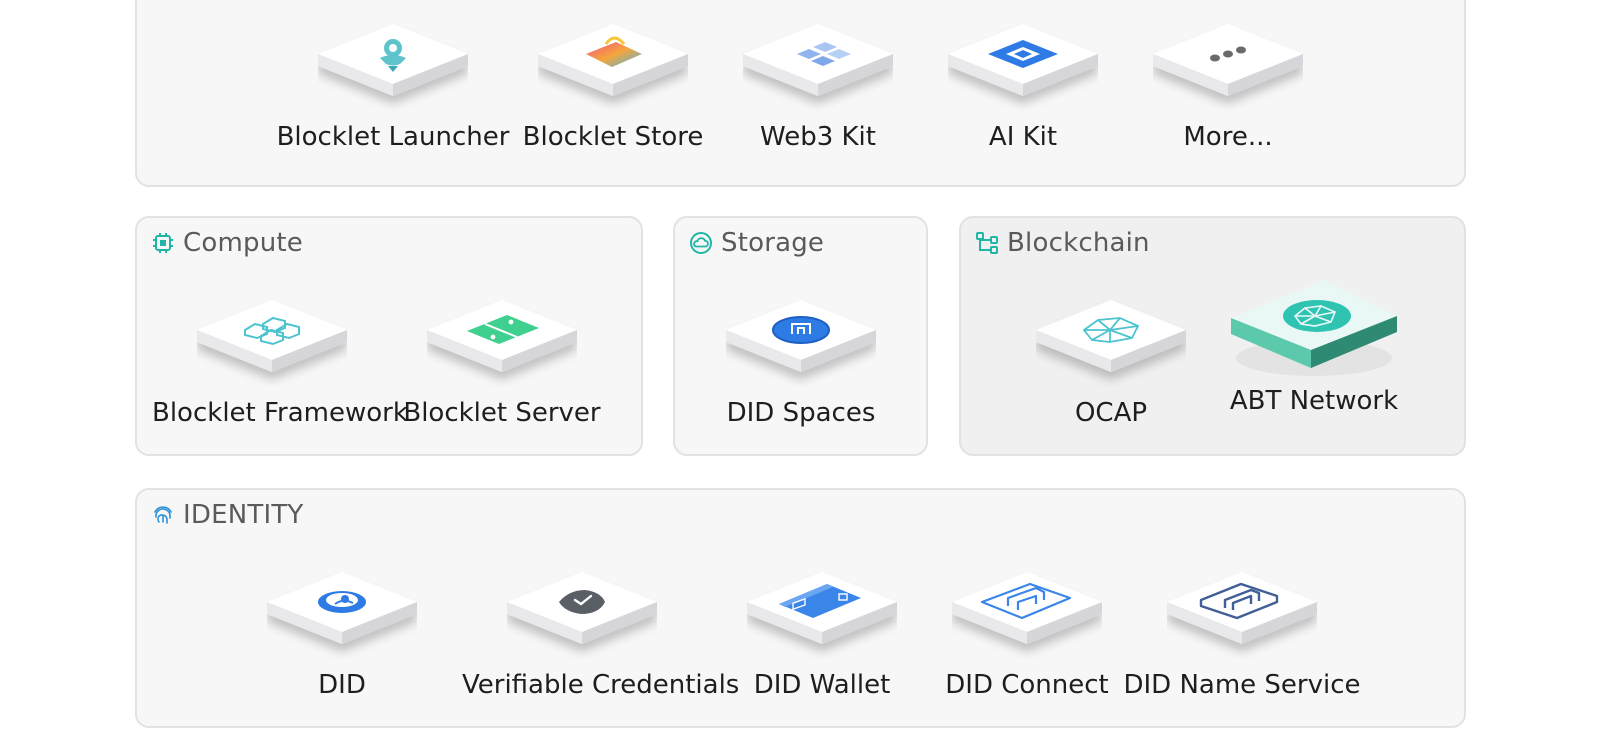  What do you see at coordinates (773, 243) in the screenshot?
I see `storage-title: Storage` at bounding box center [773, 243].